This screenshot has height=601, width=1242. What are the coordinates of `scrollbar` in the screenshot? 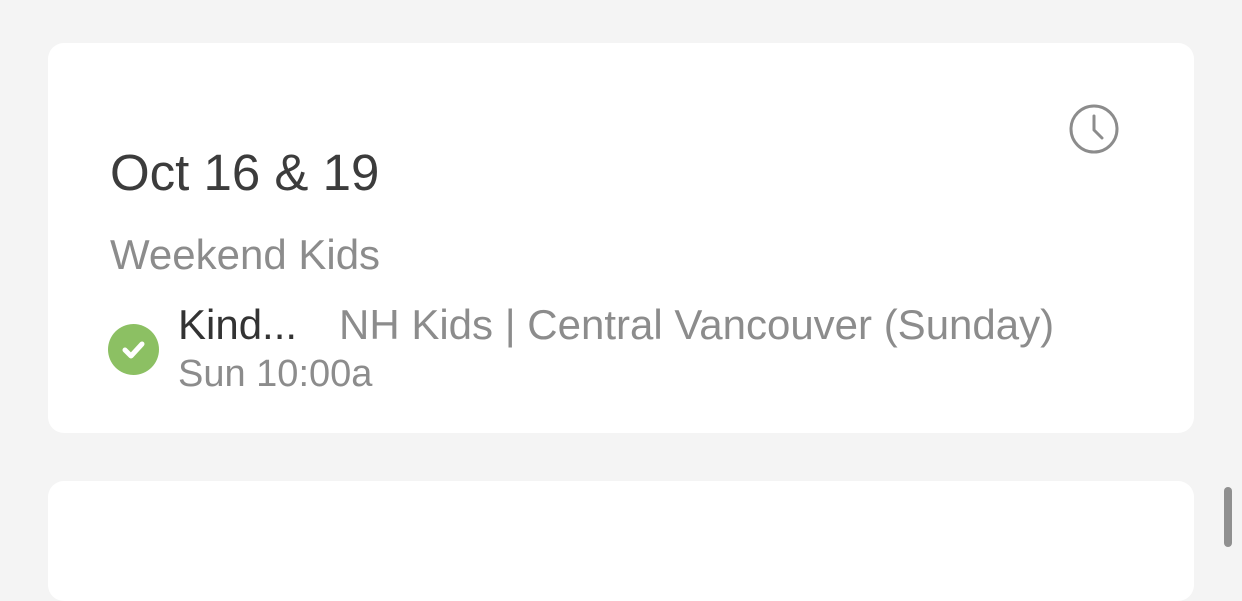 It's located at (1228, 517).